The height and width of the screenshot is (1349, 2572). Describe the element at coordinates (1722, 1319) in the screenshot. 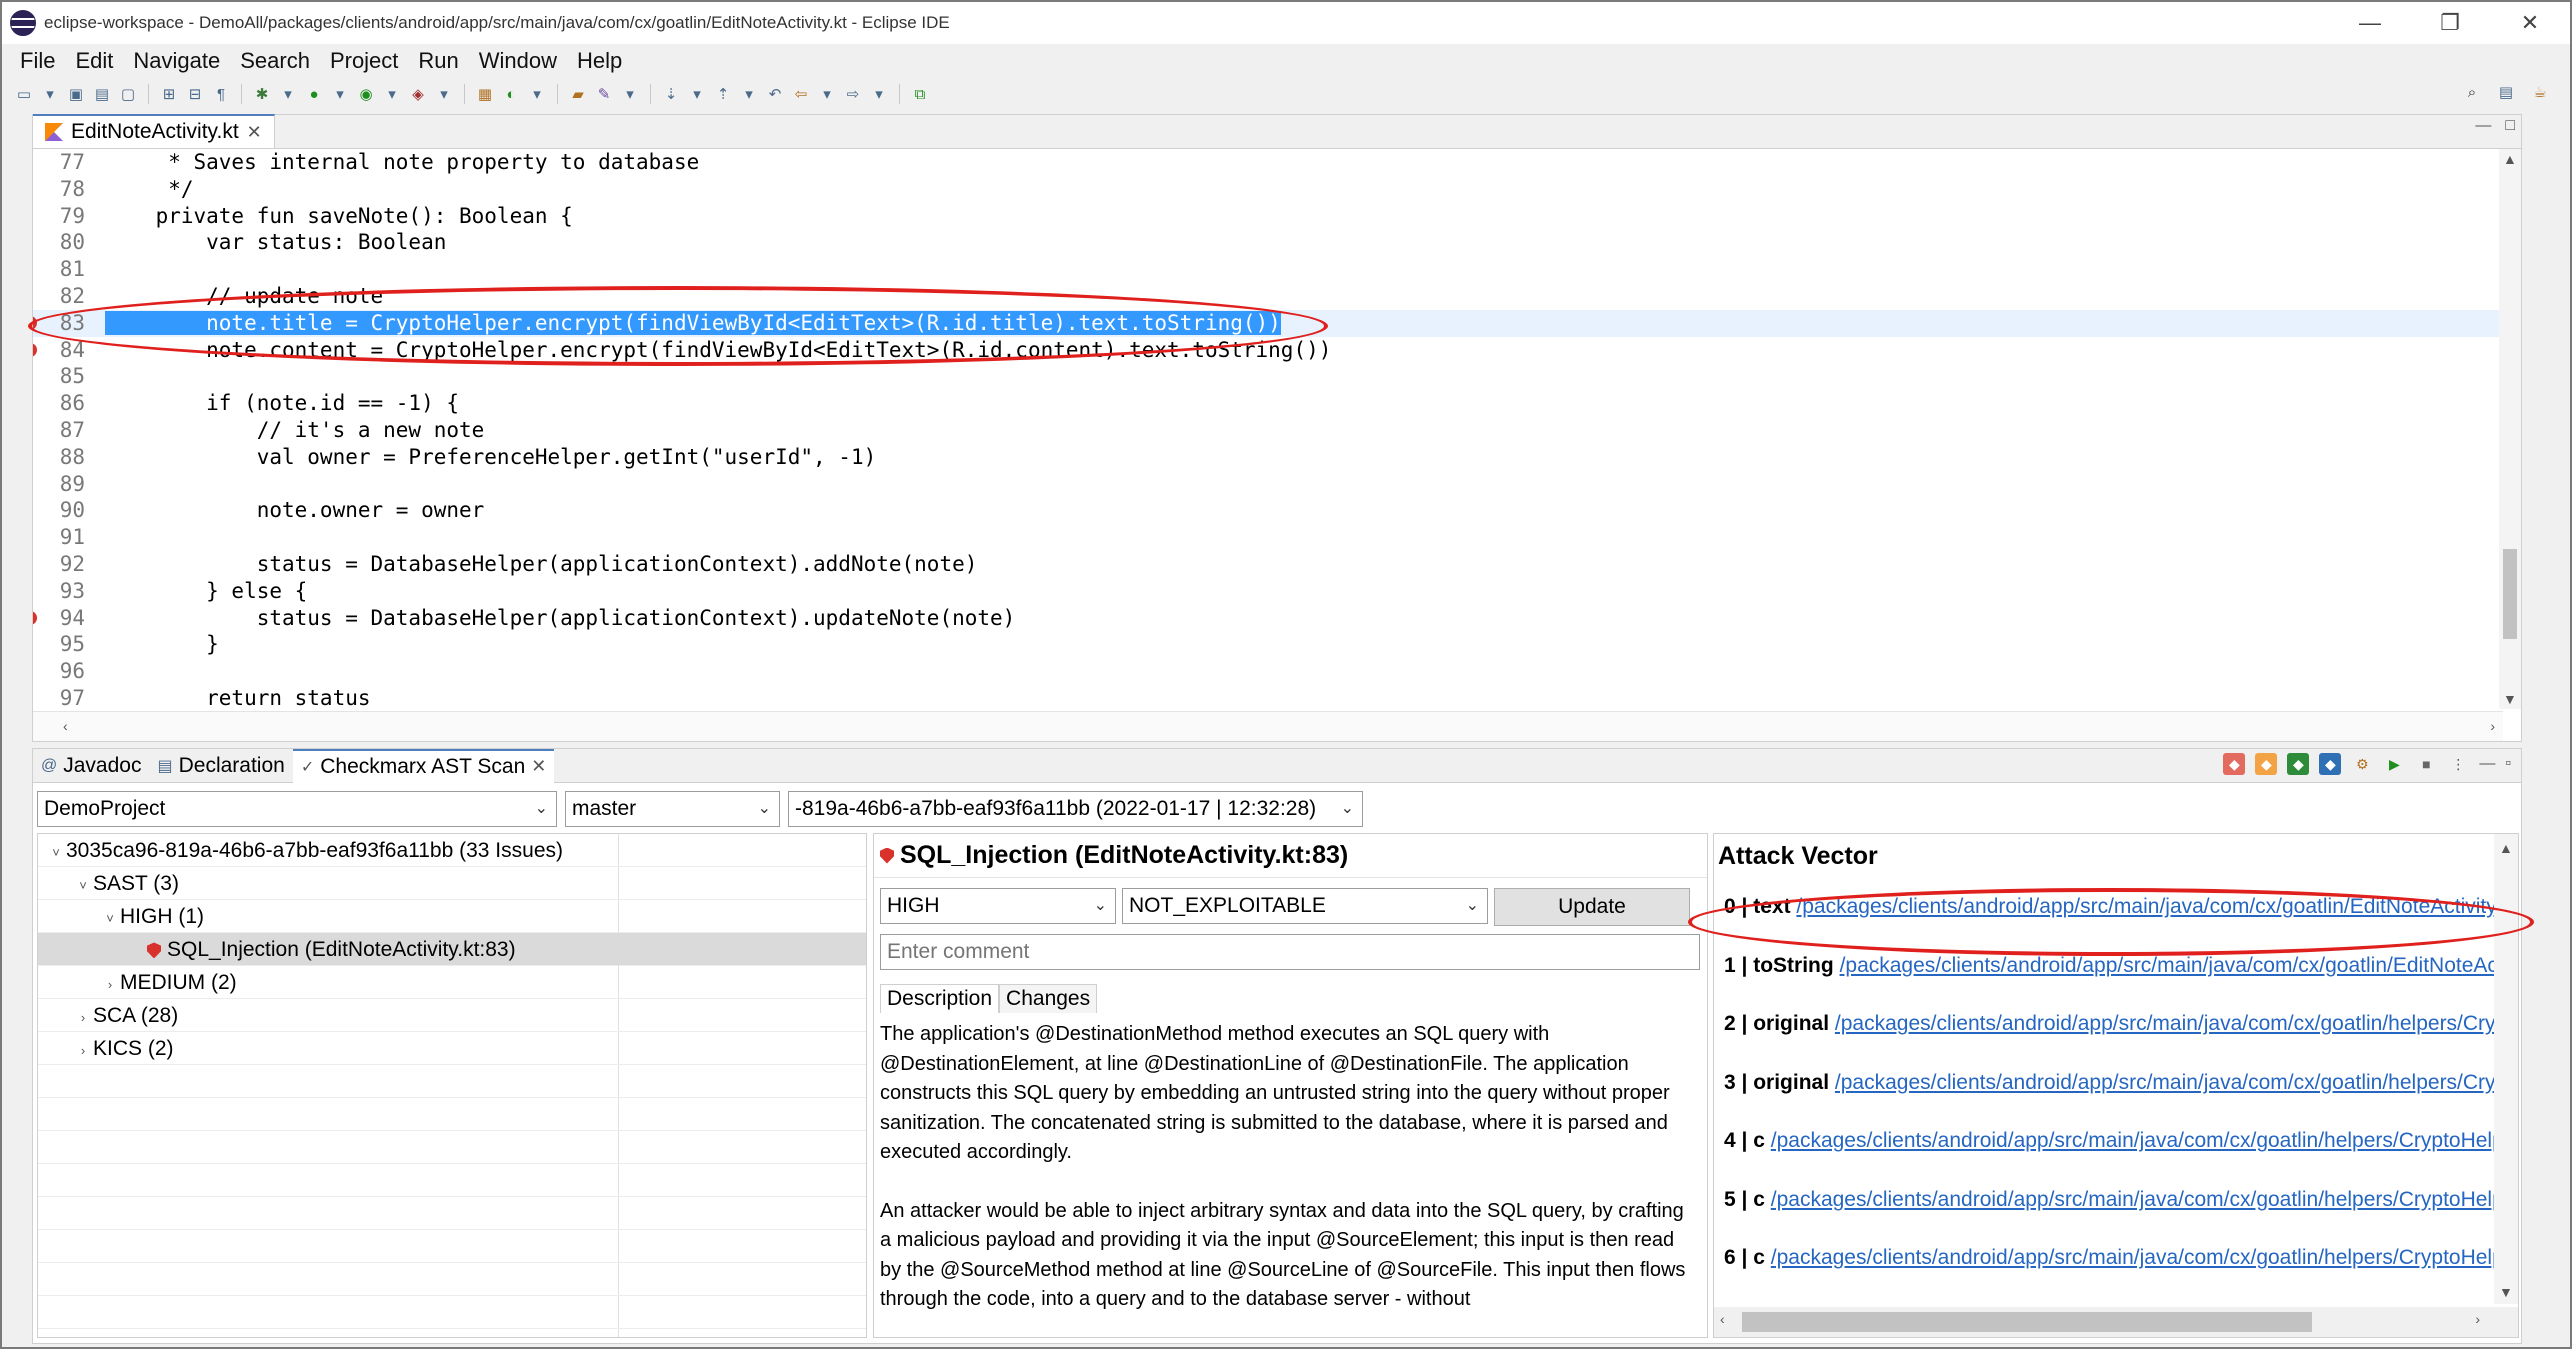

I see `scroll-left-icon: ‹` at that location.